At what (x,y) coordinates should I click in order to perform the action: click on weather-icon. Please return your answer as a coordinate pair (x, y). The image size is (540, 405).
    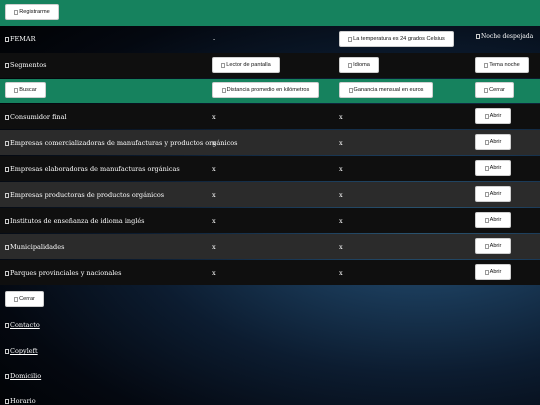
    Looking at the image, I should click on (478, 36).